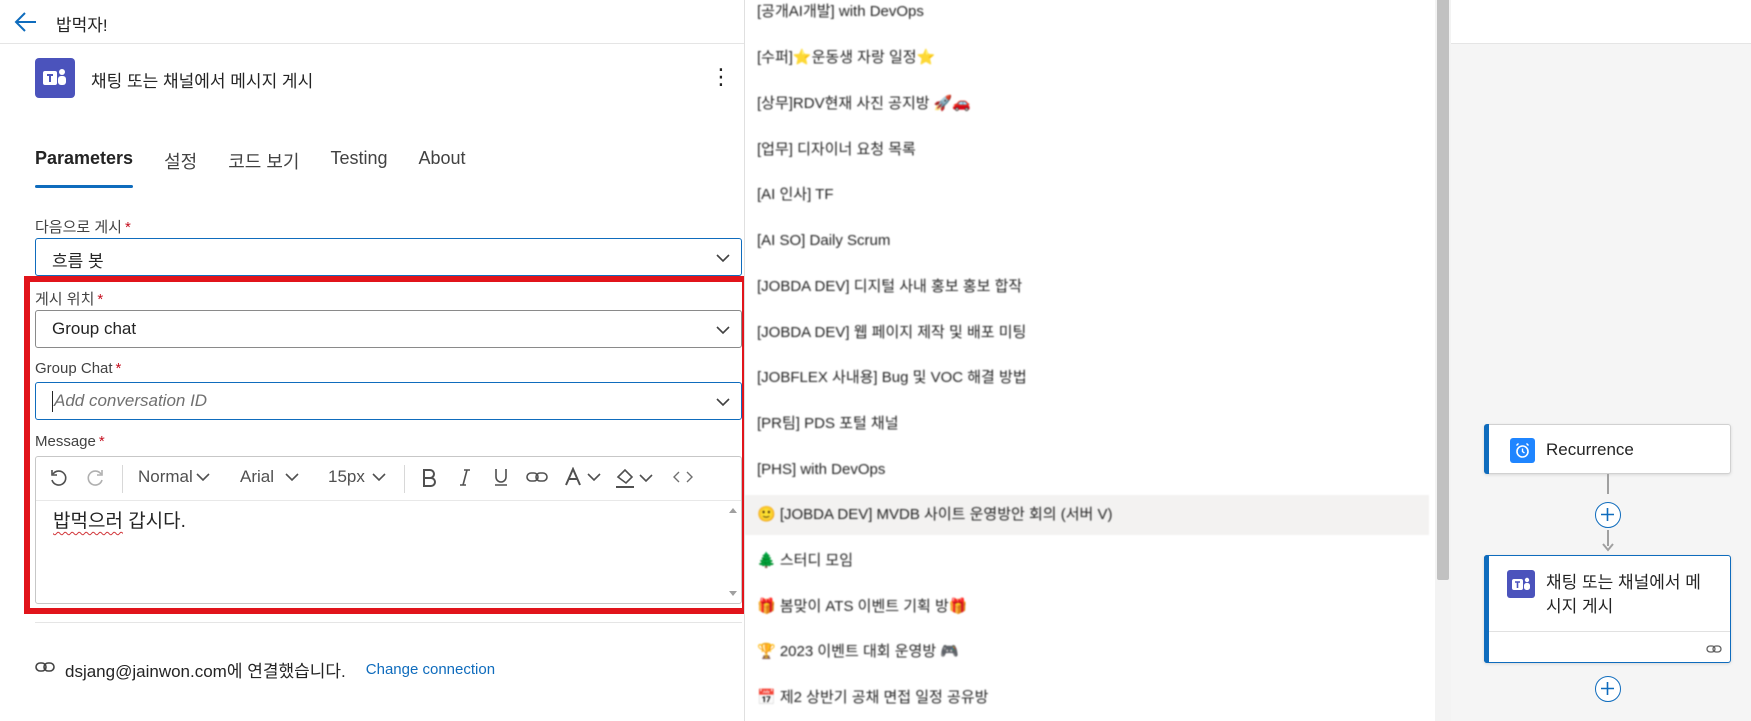  I want to click on list-item: [PHS] with DevOps, so click(1087, 470).